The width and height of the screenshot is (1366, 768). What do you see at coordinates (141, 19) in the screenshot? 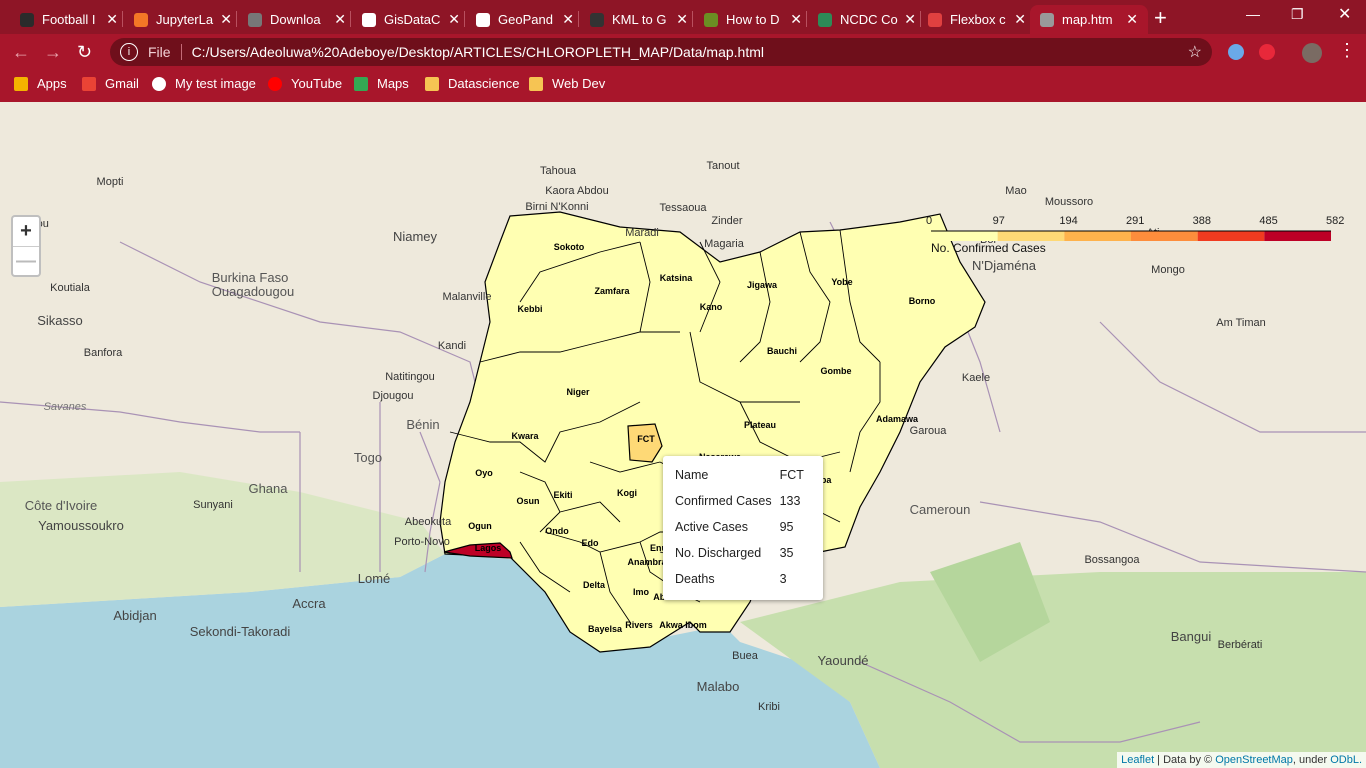
I see `jupyter-icon` at bounding box center [141, 19].